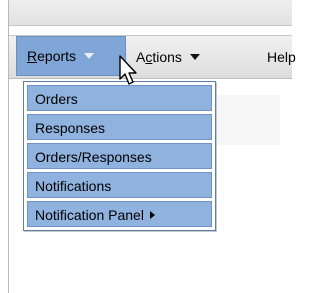 This screenshot has width=320, height=293. What do you see at coordinates (128, 70) in the screenshot?
I see `mouse-cursor-icon` at bounding box center [128, 70].